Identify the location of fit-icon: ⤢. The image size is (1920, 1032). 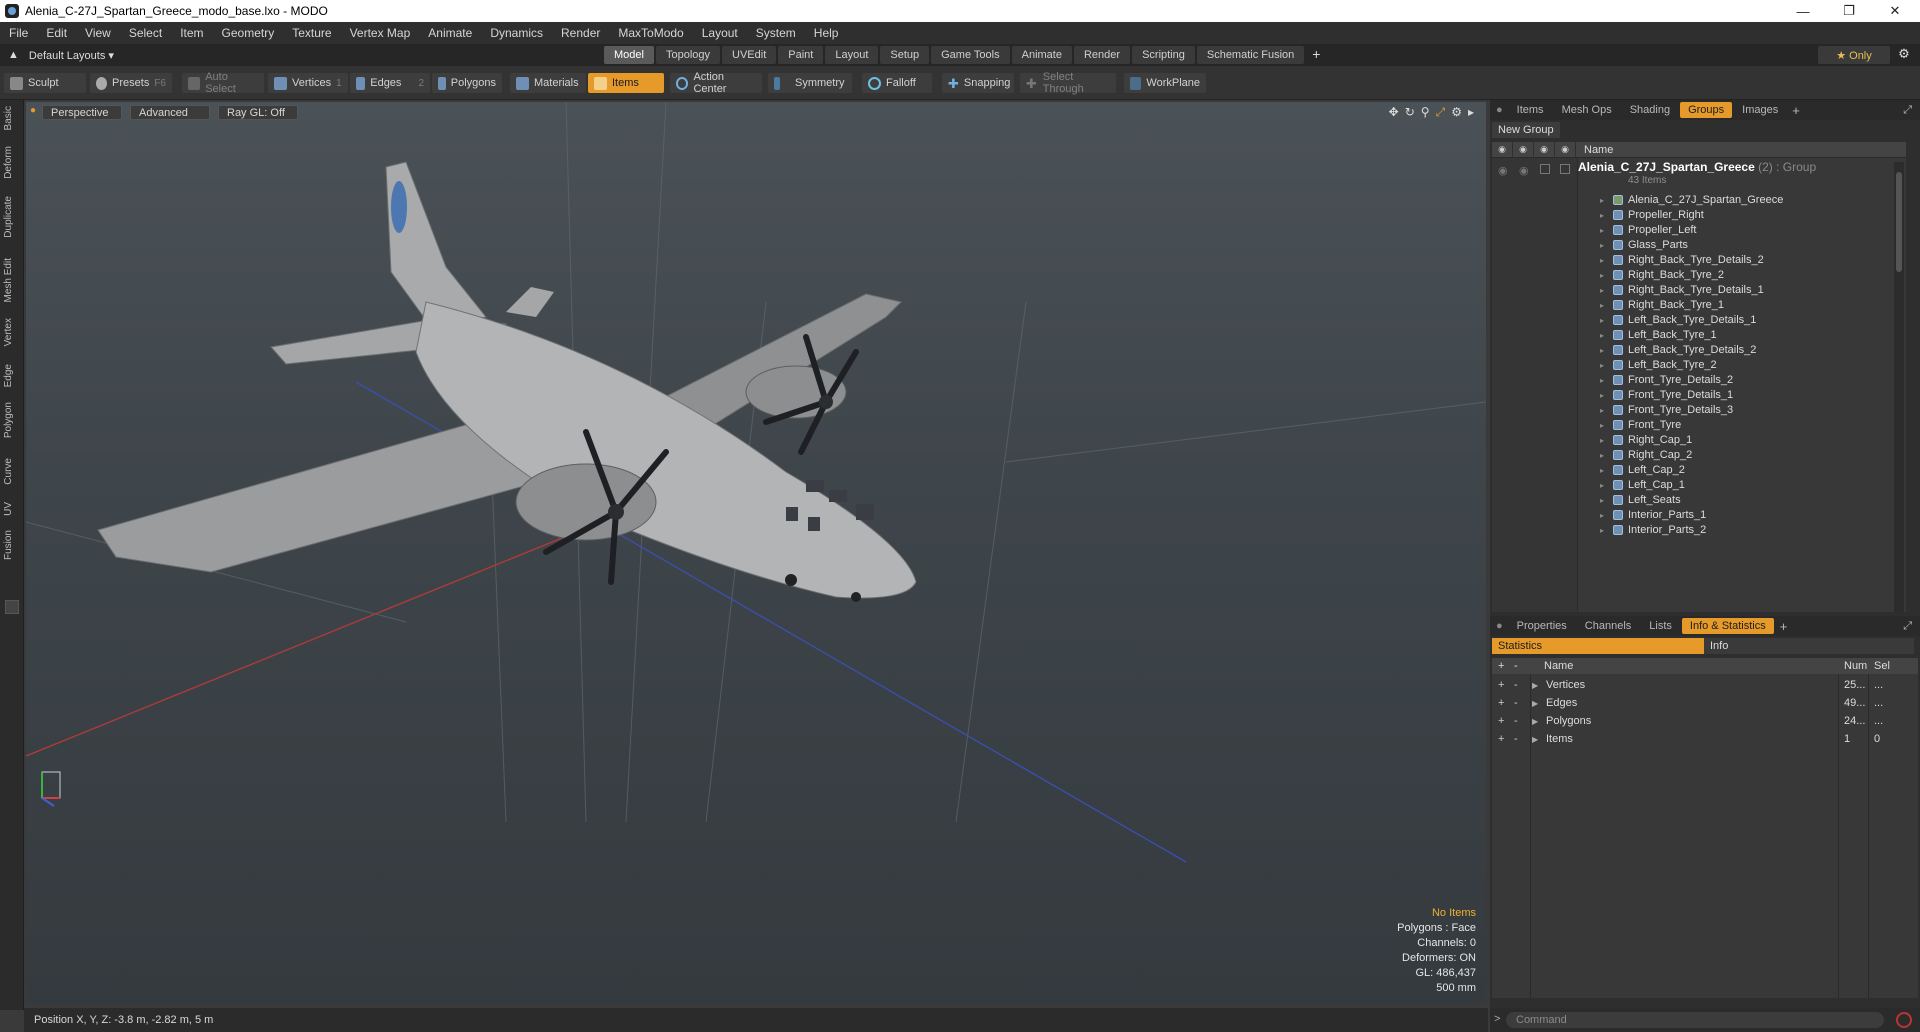
(1441, 112).